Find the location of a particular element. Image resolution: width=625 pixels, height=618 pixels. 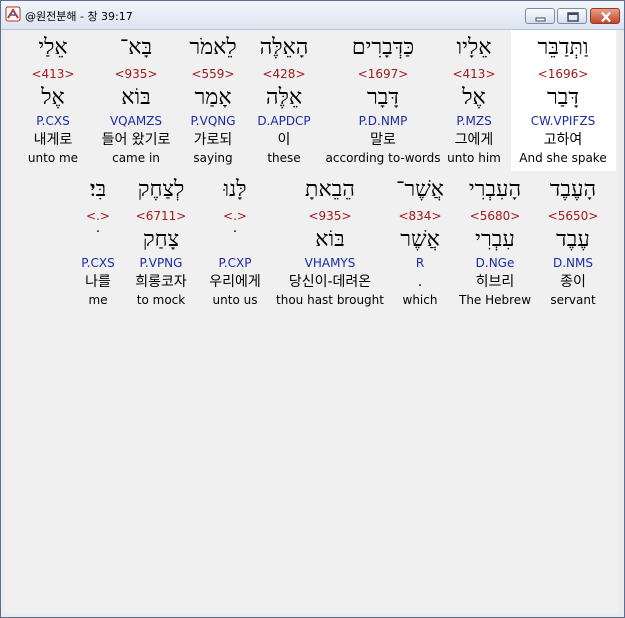

strong-number: <6711> is located at coordinates (161, 216).